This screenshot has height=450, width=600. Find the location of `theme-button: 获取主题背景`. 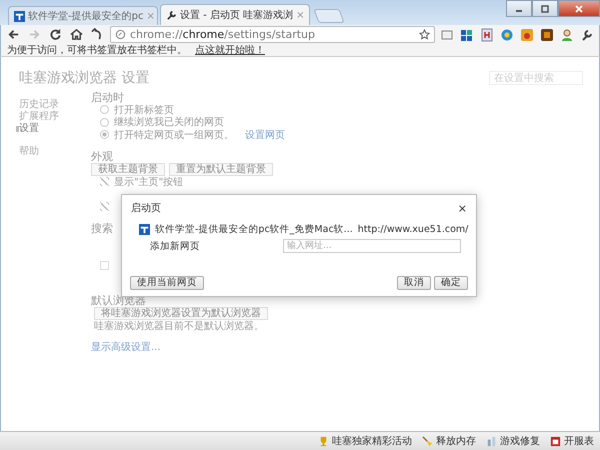

theme-button: 获取主题背景 is located at coordinates (128, 169).